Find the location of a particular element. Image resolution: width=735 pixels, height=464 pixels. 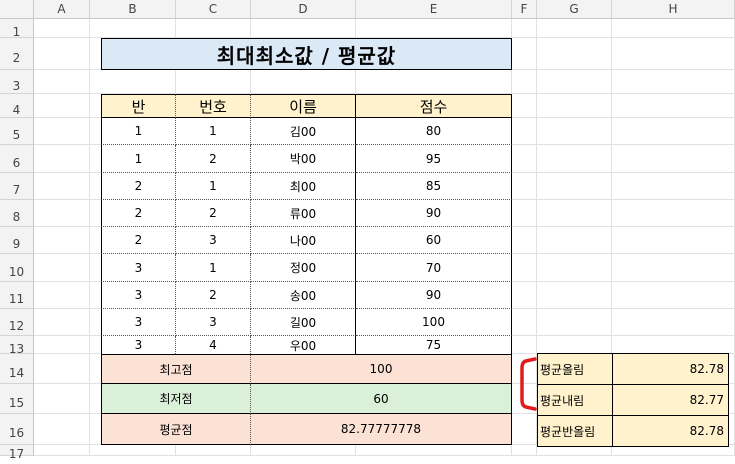

table-cell: 나00 is located at coordinates (303, 240).